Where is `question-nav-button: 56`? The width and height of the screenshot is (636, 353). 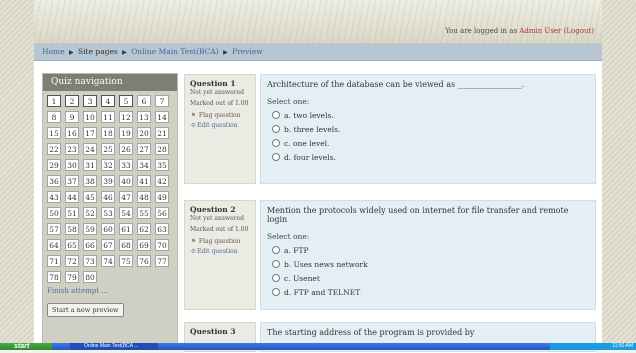
question-nav-button: 56 is located at coordinates (162, 213).